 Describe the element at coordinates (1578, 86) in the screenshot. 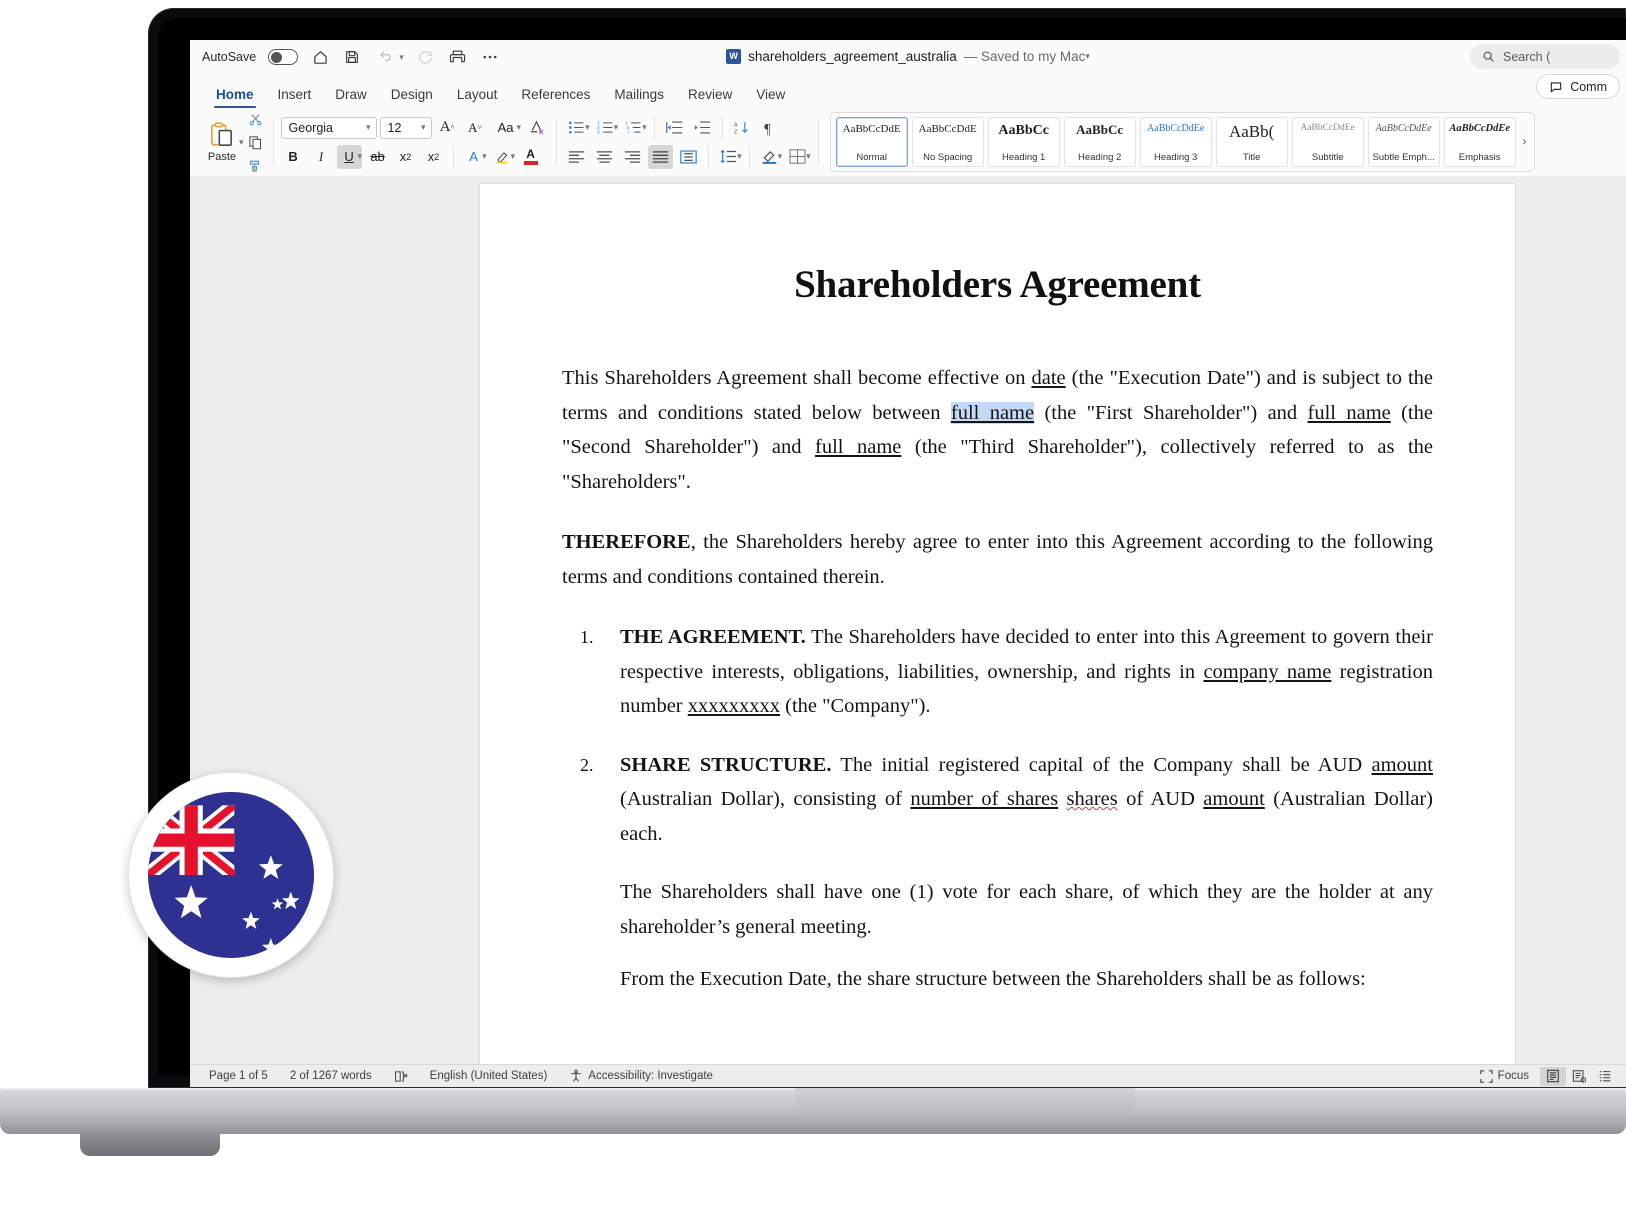

I see `comments-button: Comm` at that location.